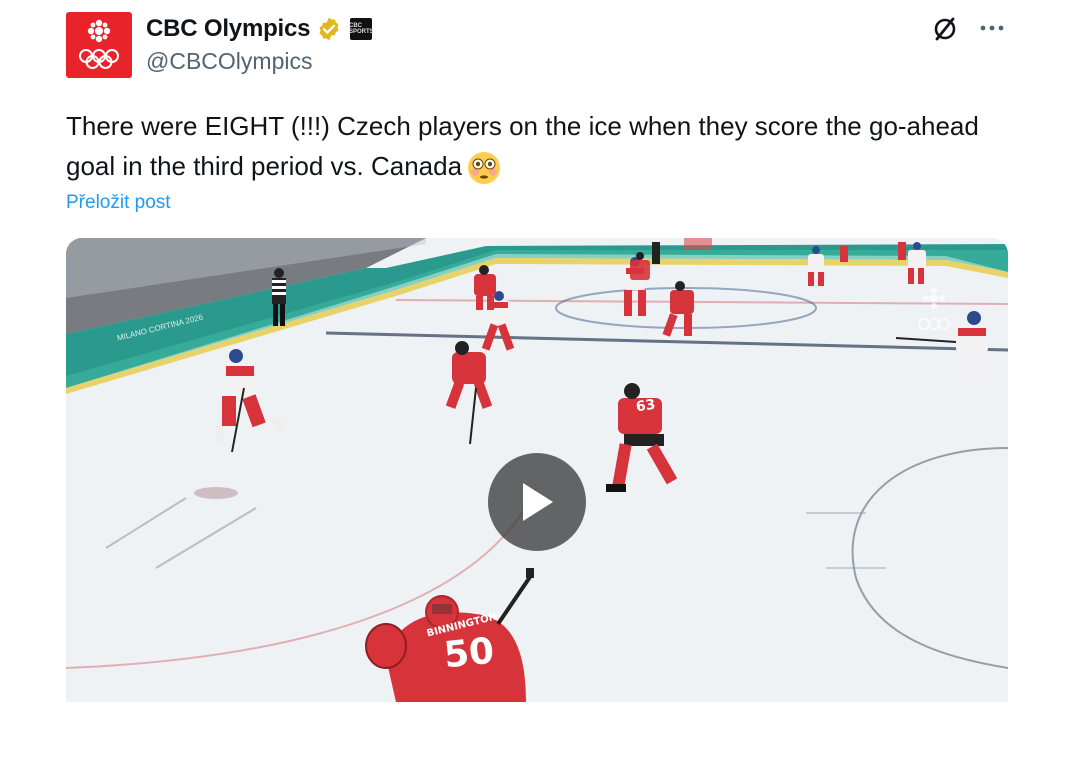 This screenshot has height=766, width=1079. Describe the element at coordinates (484, 168) in the screenshot. I see `flushed-face-emoji-icon` at that location.